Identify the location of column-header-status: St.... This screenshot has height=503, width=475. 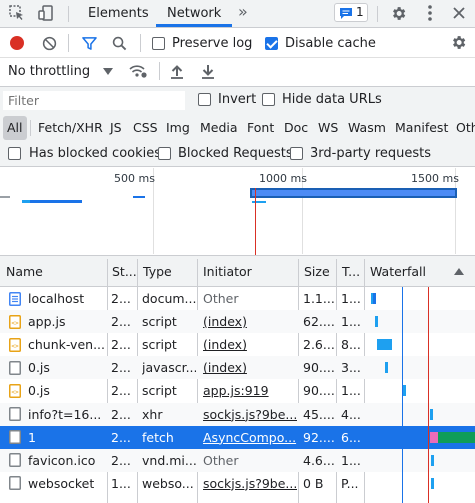
(124, 271).